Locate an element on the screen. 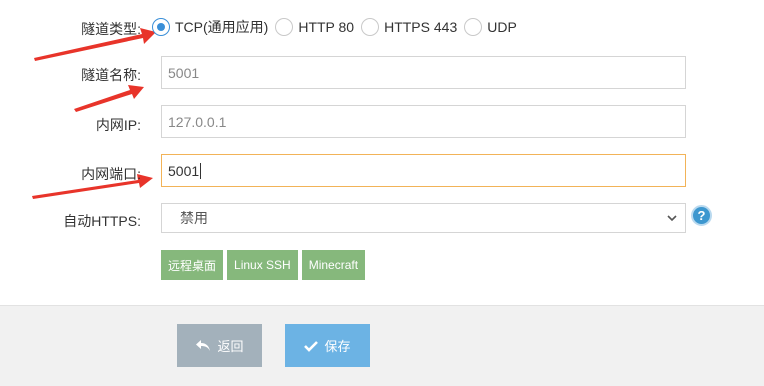 Image resolution: width=764 pixels, height=386 pixels. text-caret is located at coordinates (201, 170).